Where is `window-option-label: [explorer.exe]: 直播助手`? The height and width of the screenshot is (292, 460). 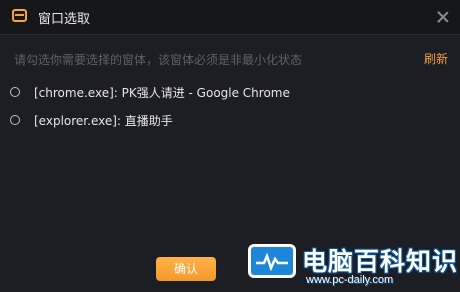 window-option-label: [explorer.exe]: 直播助手 is located at coordinates (103, 120).